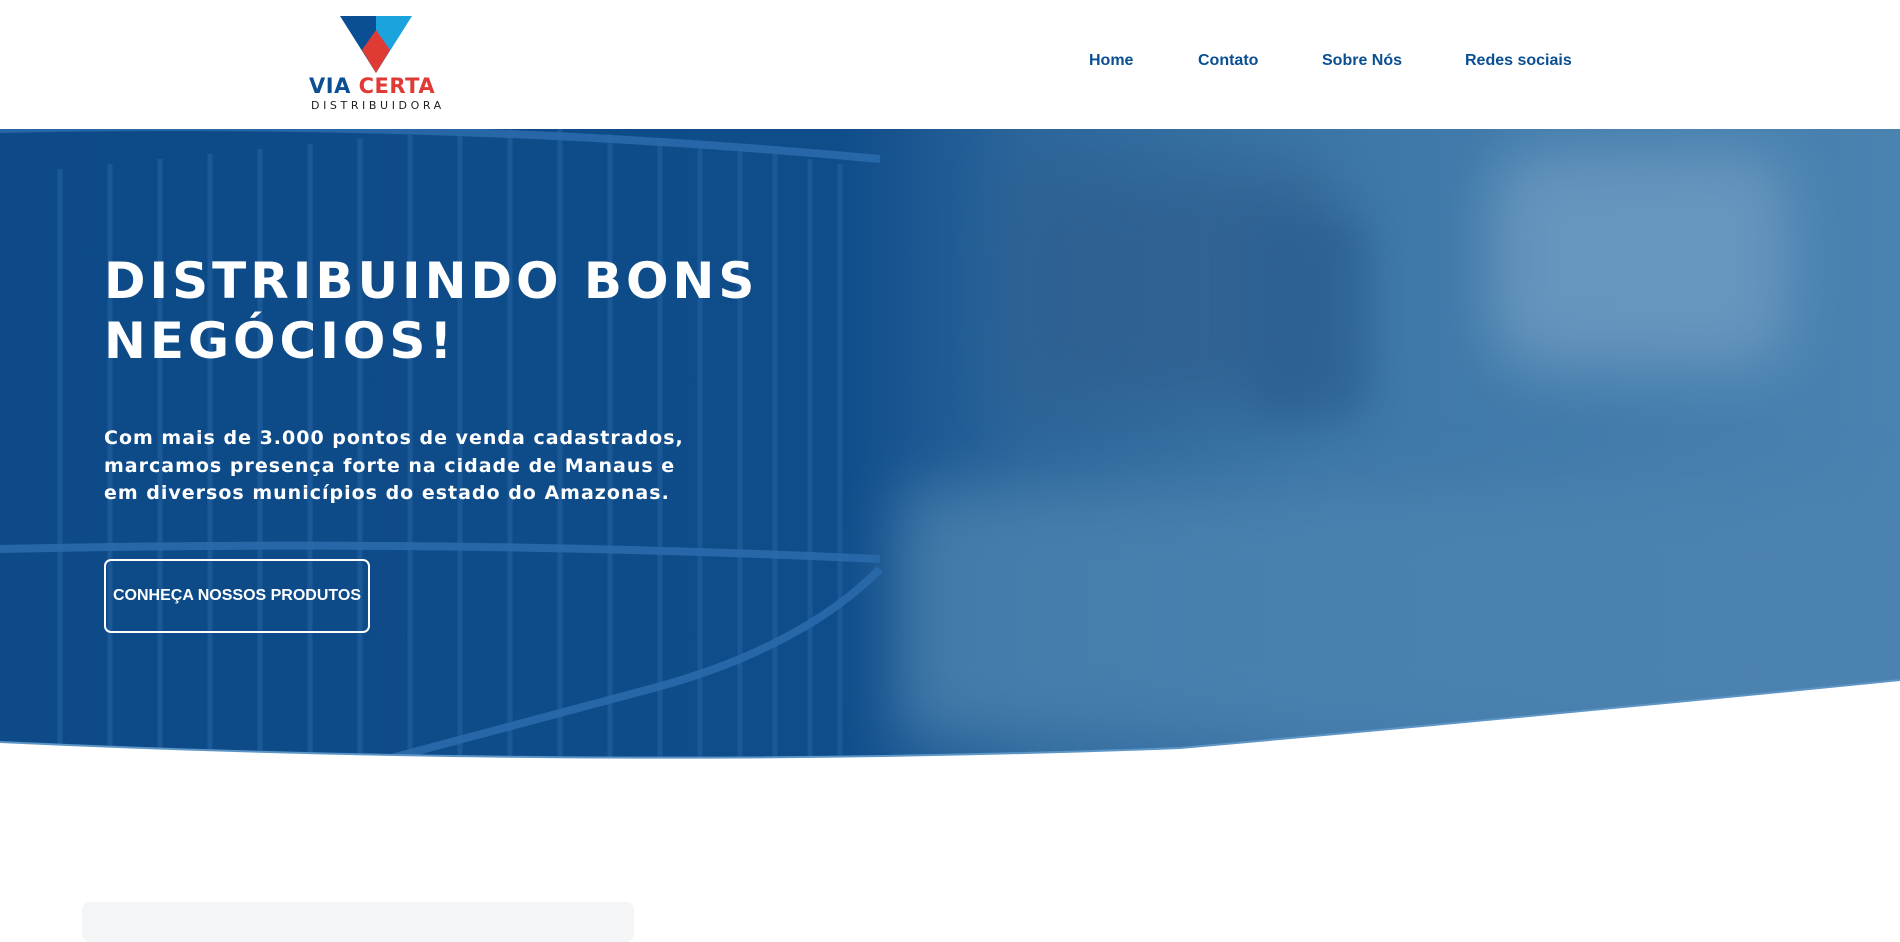  What do you see at coordinates (378, 105) in the screenshot?
I see `logo-tagline: DISTRIBUIDORA` at bounding box center [378, 105].